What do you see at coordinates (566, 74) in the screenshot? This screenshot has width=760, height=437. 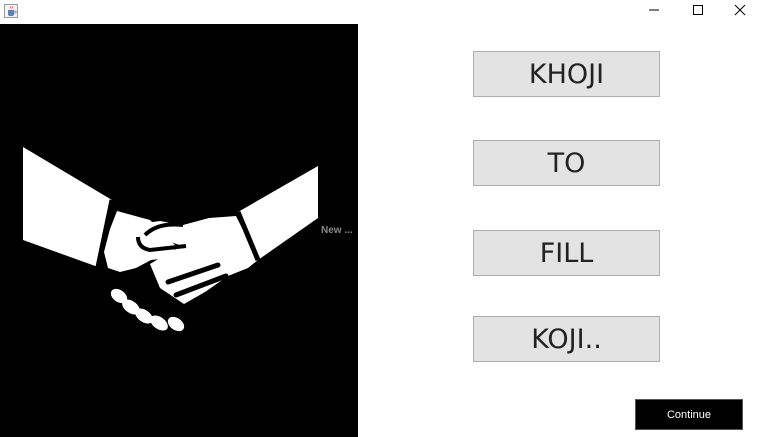 I see `word-button-1: KHOJI` at bounding box center [566, 74].